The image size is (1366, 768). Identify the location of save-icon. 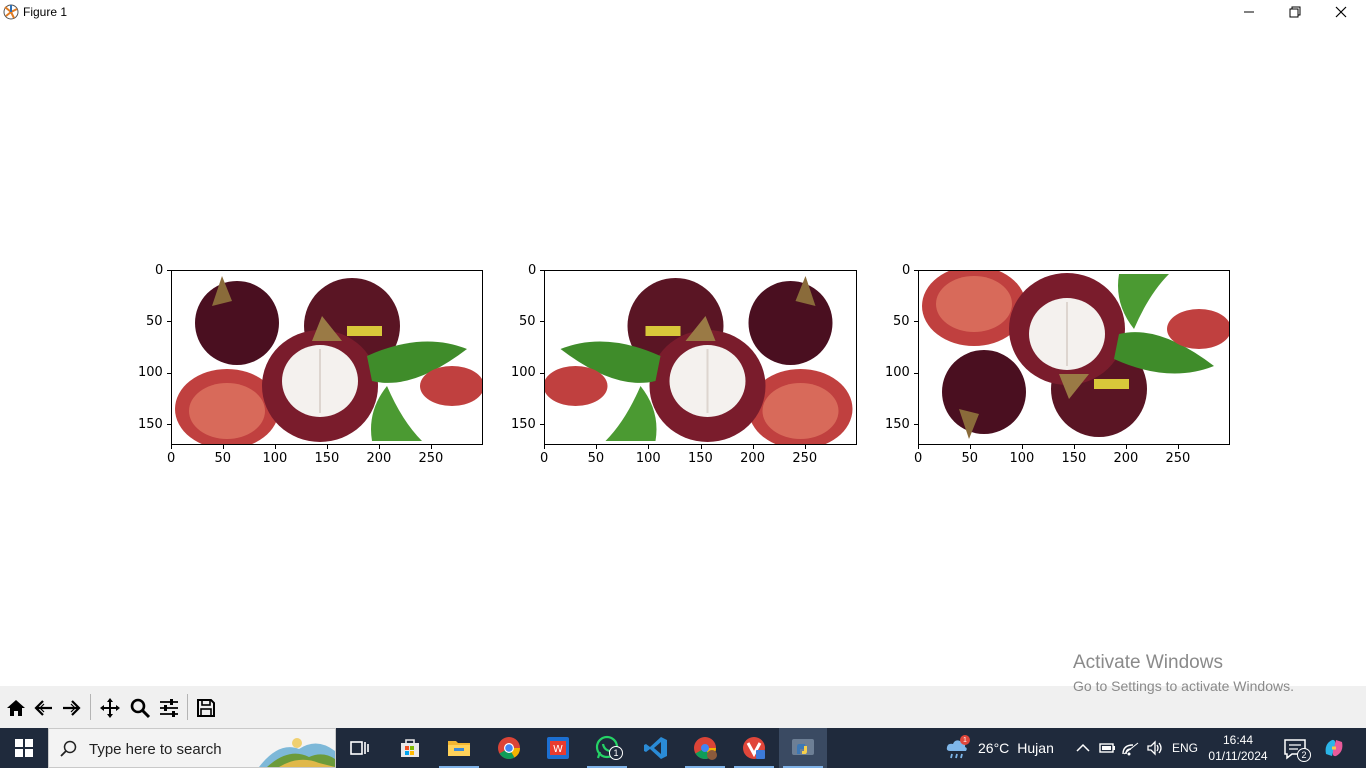
(206, 708).